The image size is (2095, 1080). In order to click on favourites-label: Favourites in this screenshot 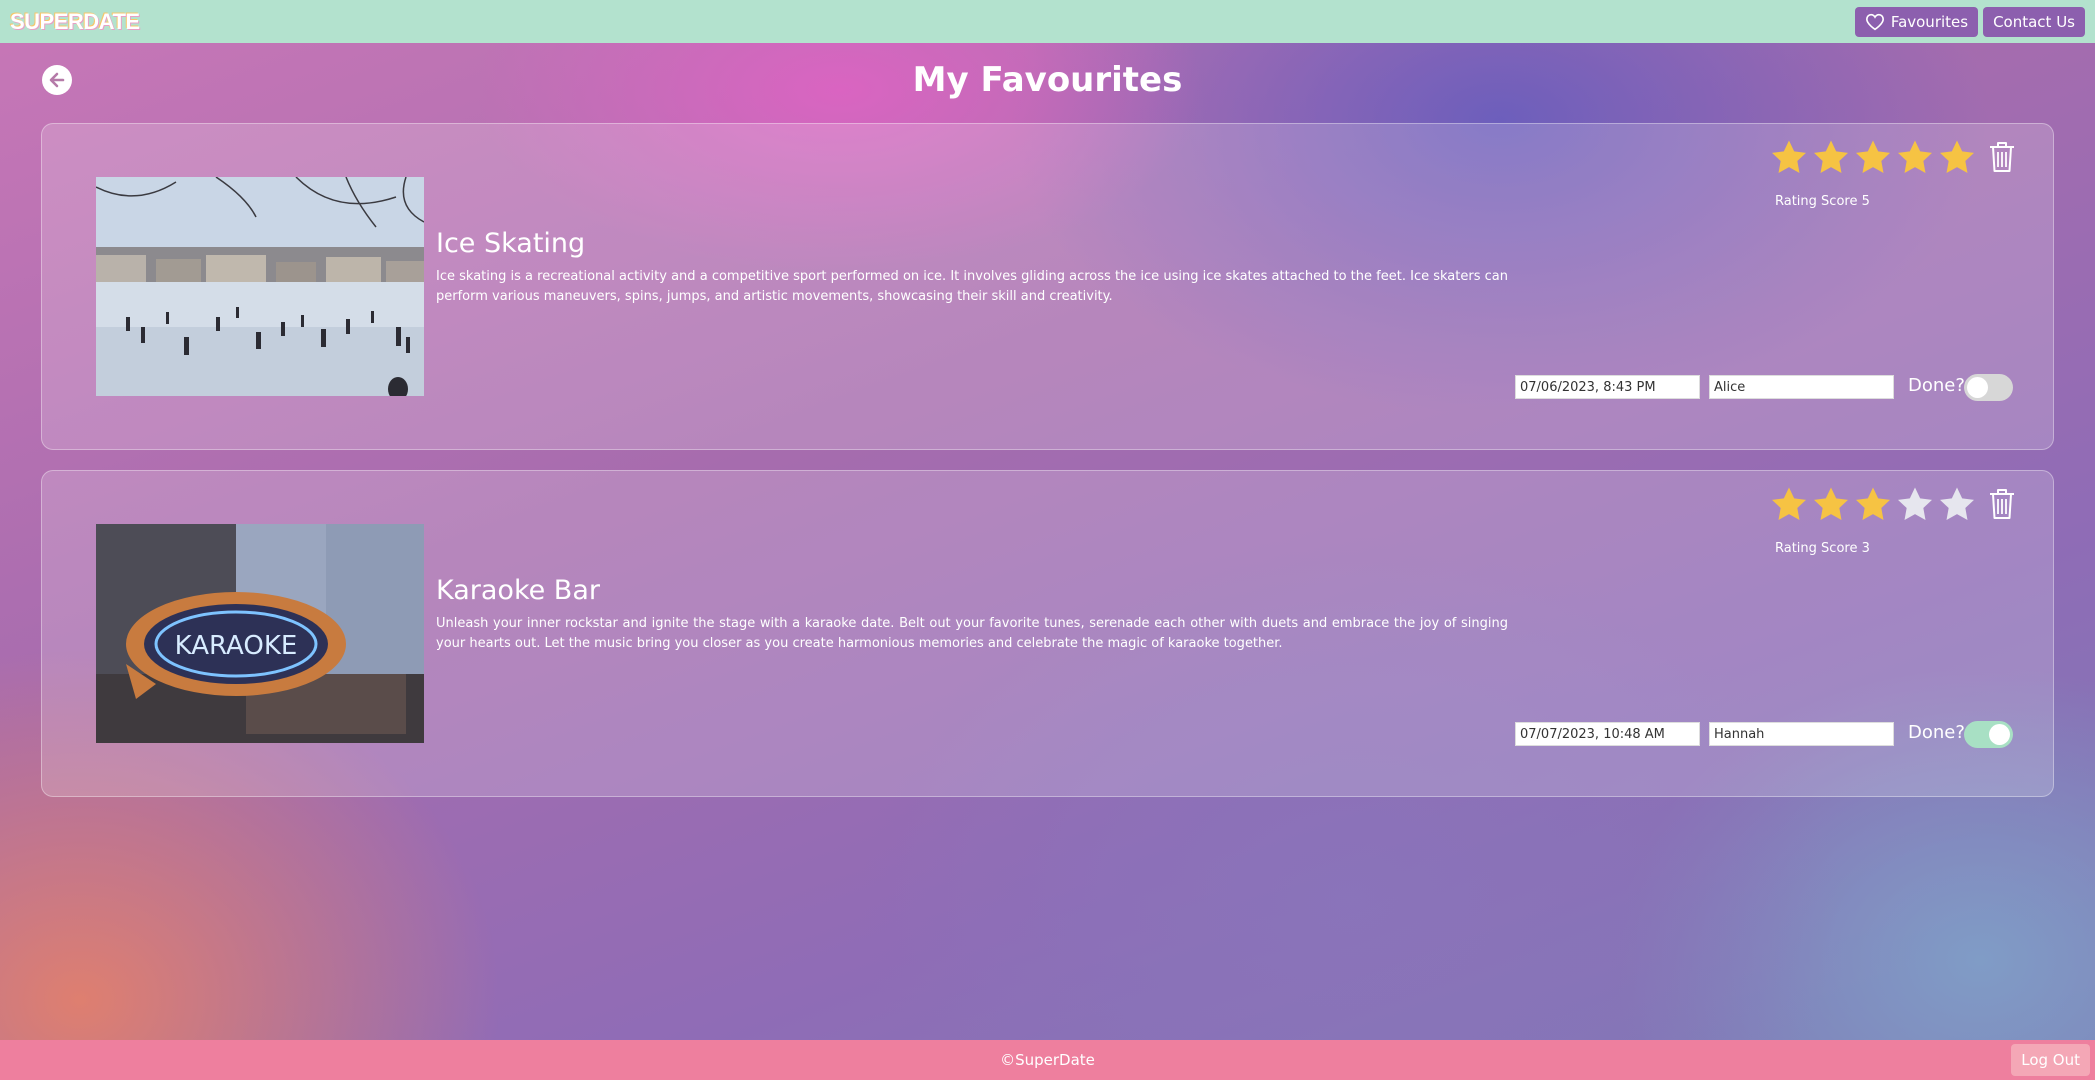, I will do `click(1929, 21)`.